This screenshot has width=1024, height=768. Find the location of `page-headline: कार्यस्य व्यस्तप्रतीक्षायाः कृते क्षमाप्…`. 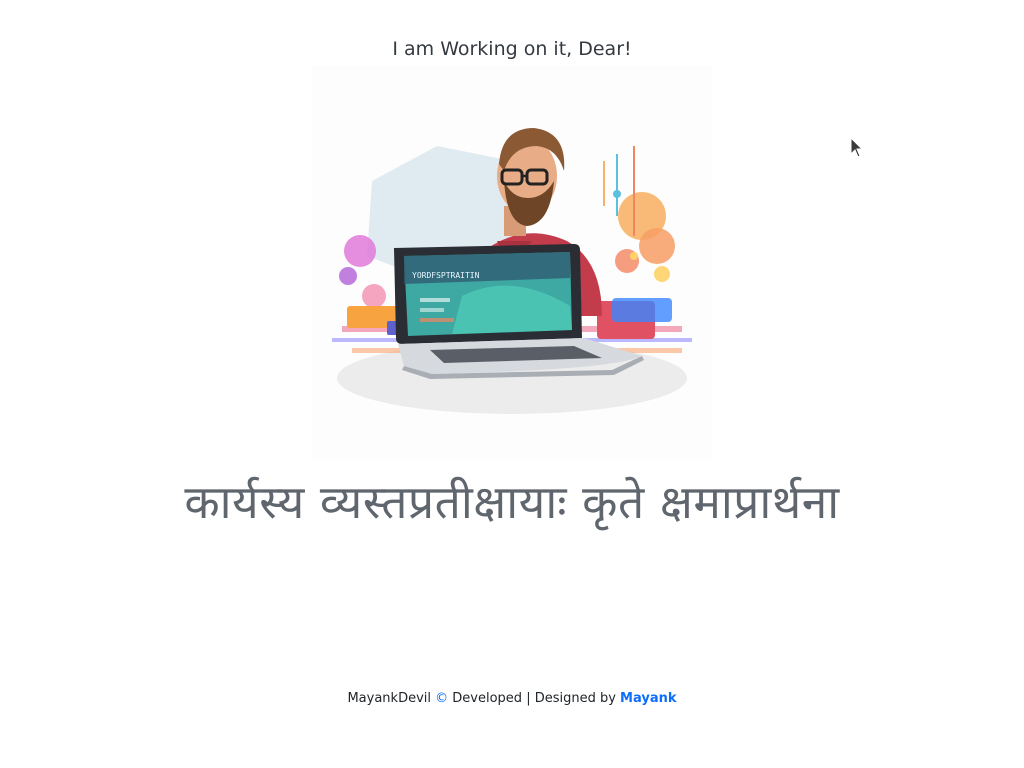

page-headline: कार्यस्य व्यस्तप्रतीक्षायाः कृते क्षमाप्… is located at coordinates (512, 502).